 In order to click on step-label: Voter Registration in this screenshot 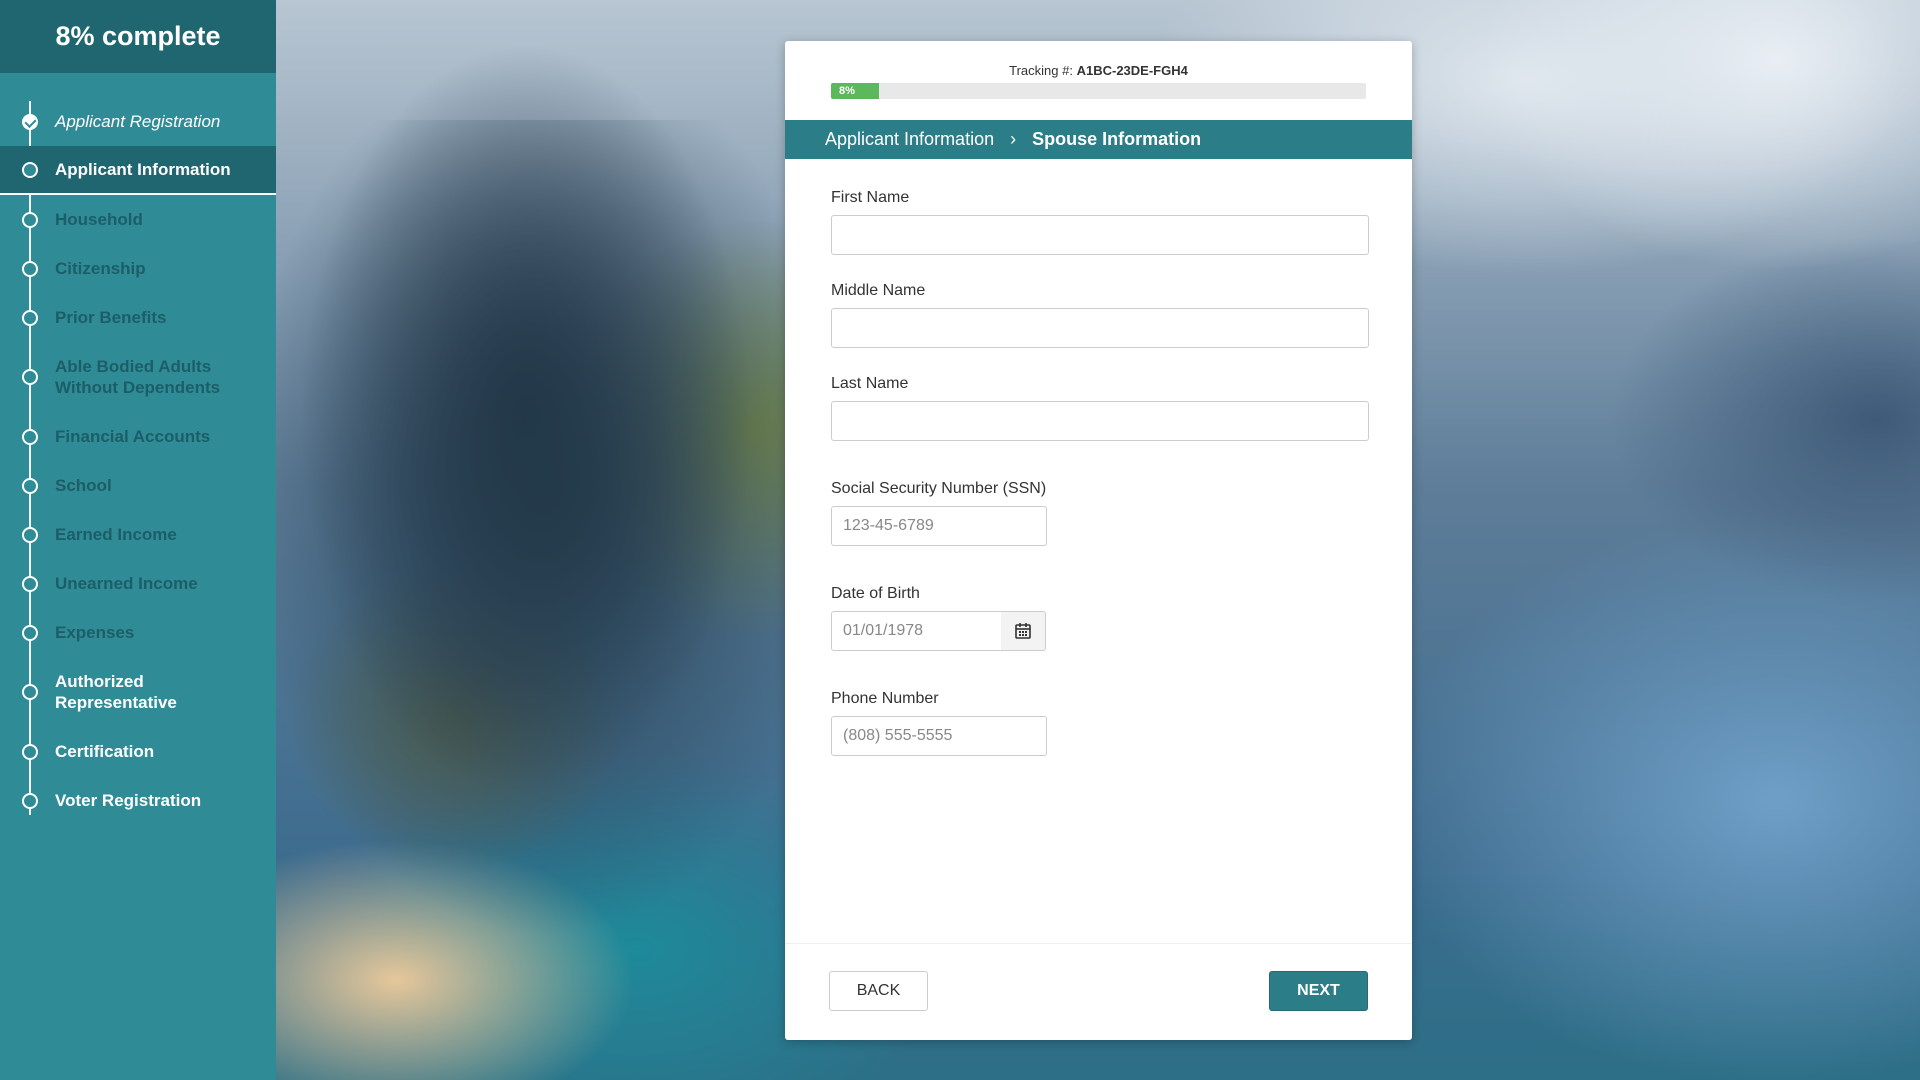, I will do `click(128, 800)`.